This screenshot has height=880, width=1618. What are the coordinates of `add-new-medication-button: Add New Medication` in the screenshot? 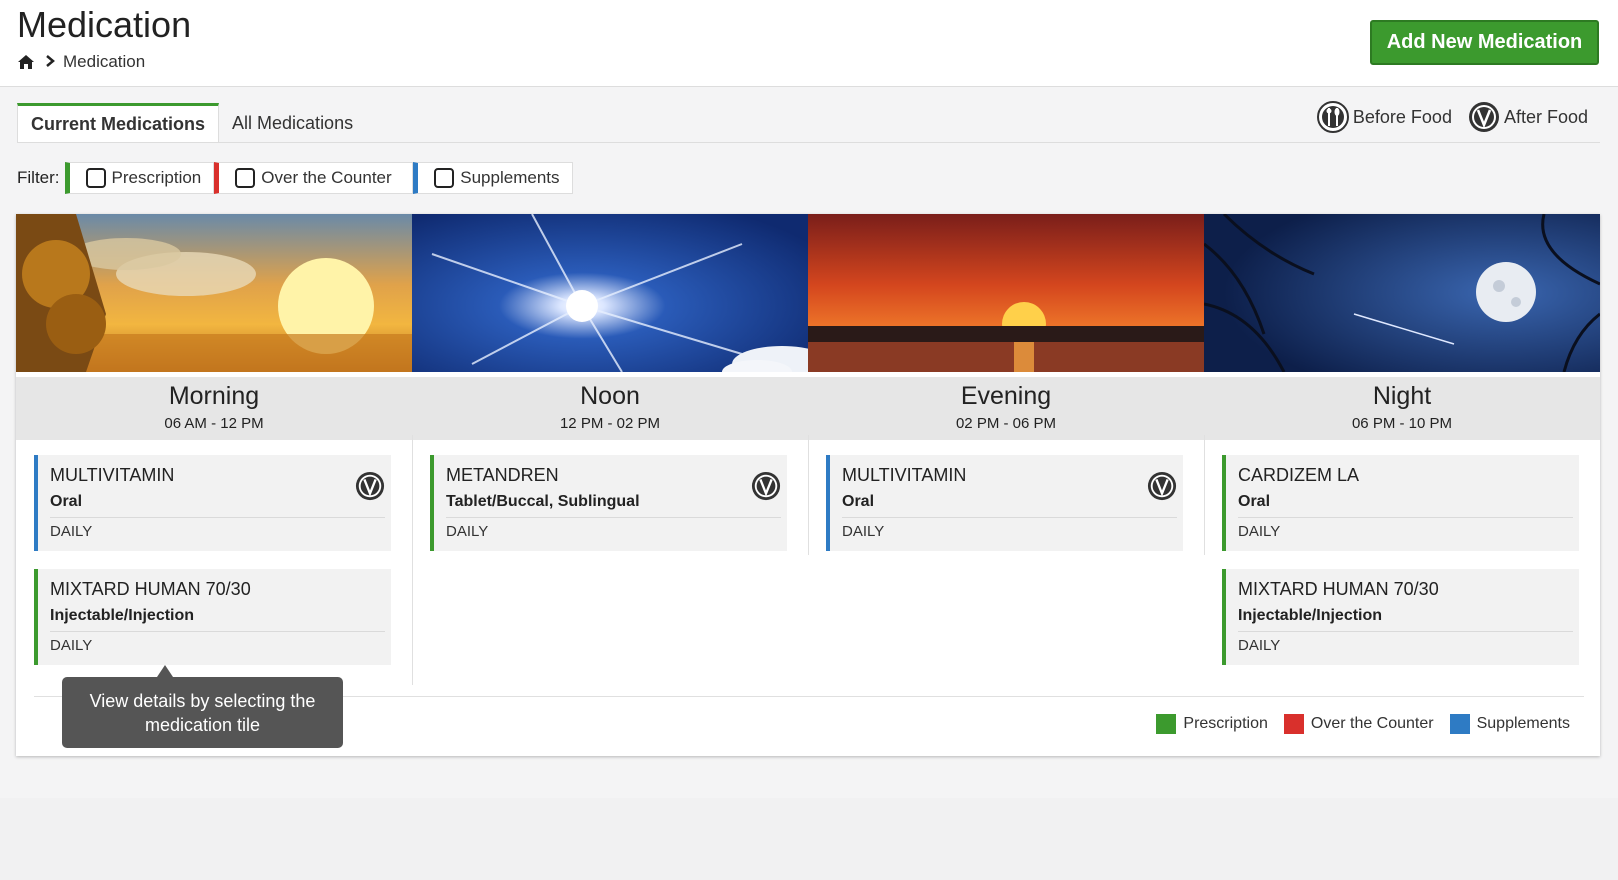 It's located at (1484, 42).